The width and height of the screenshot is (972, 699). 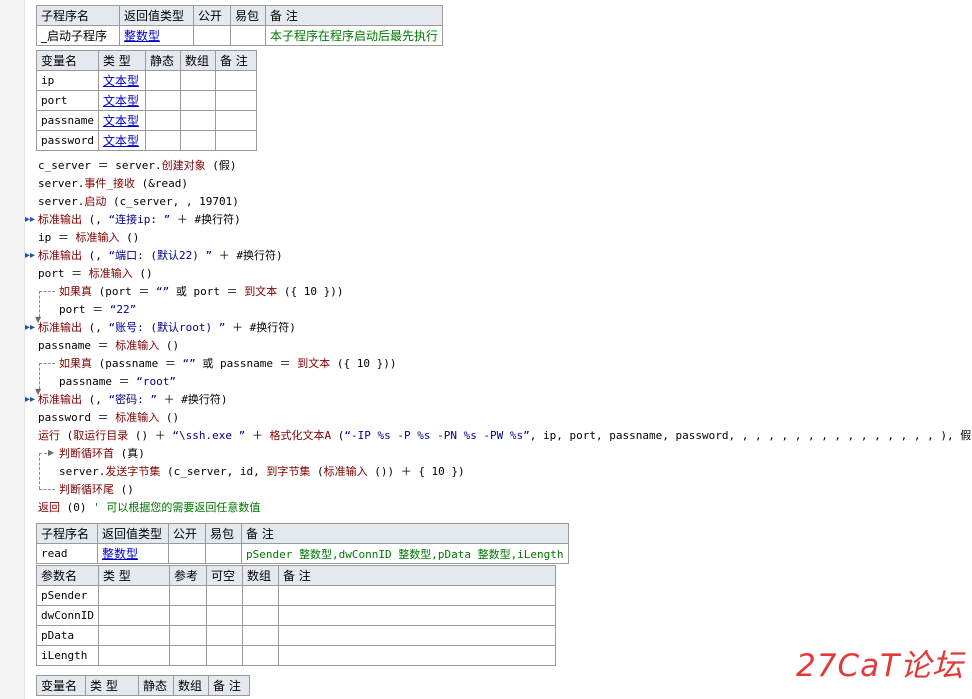 I want to click on line-gutter, so click(x=12, y=349).